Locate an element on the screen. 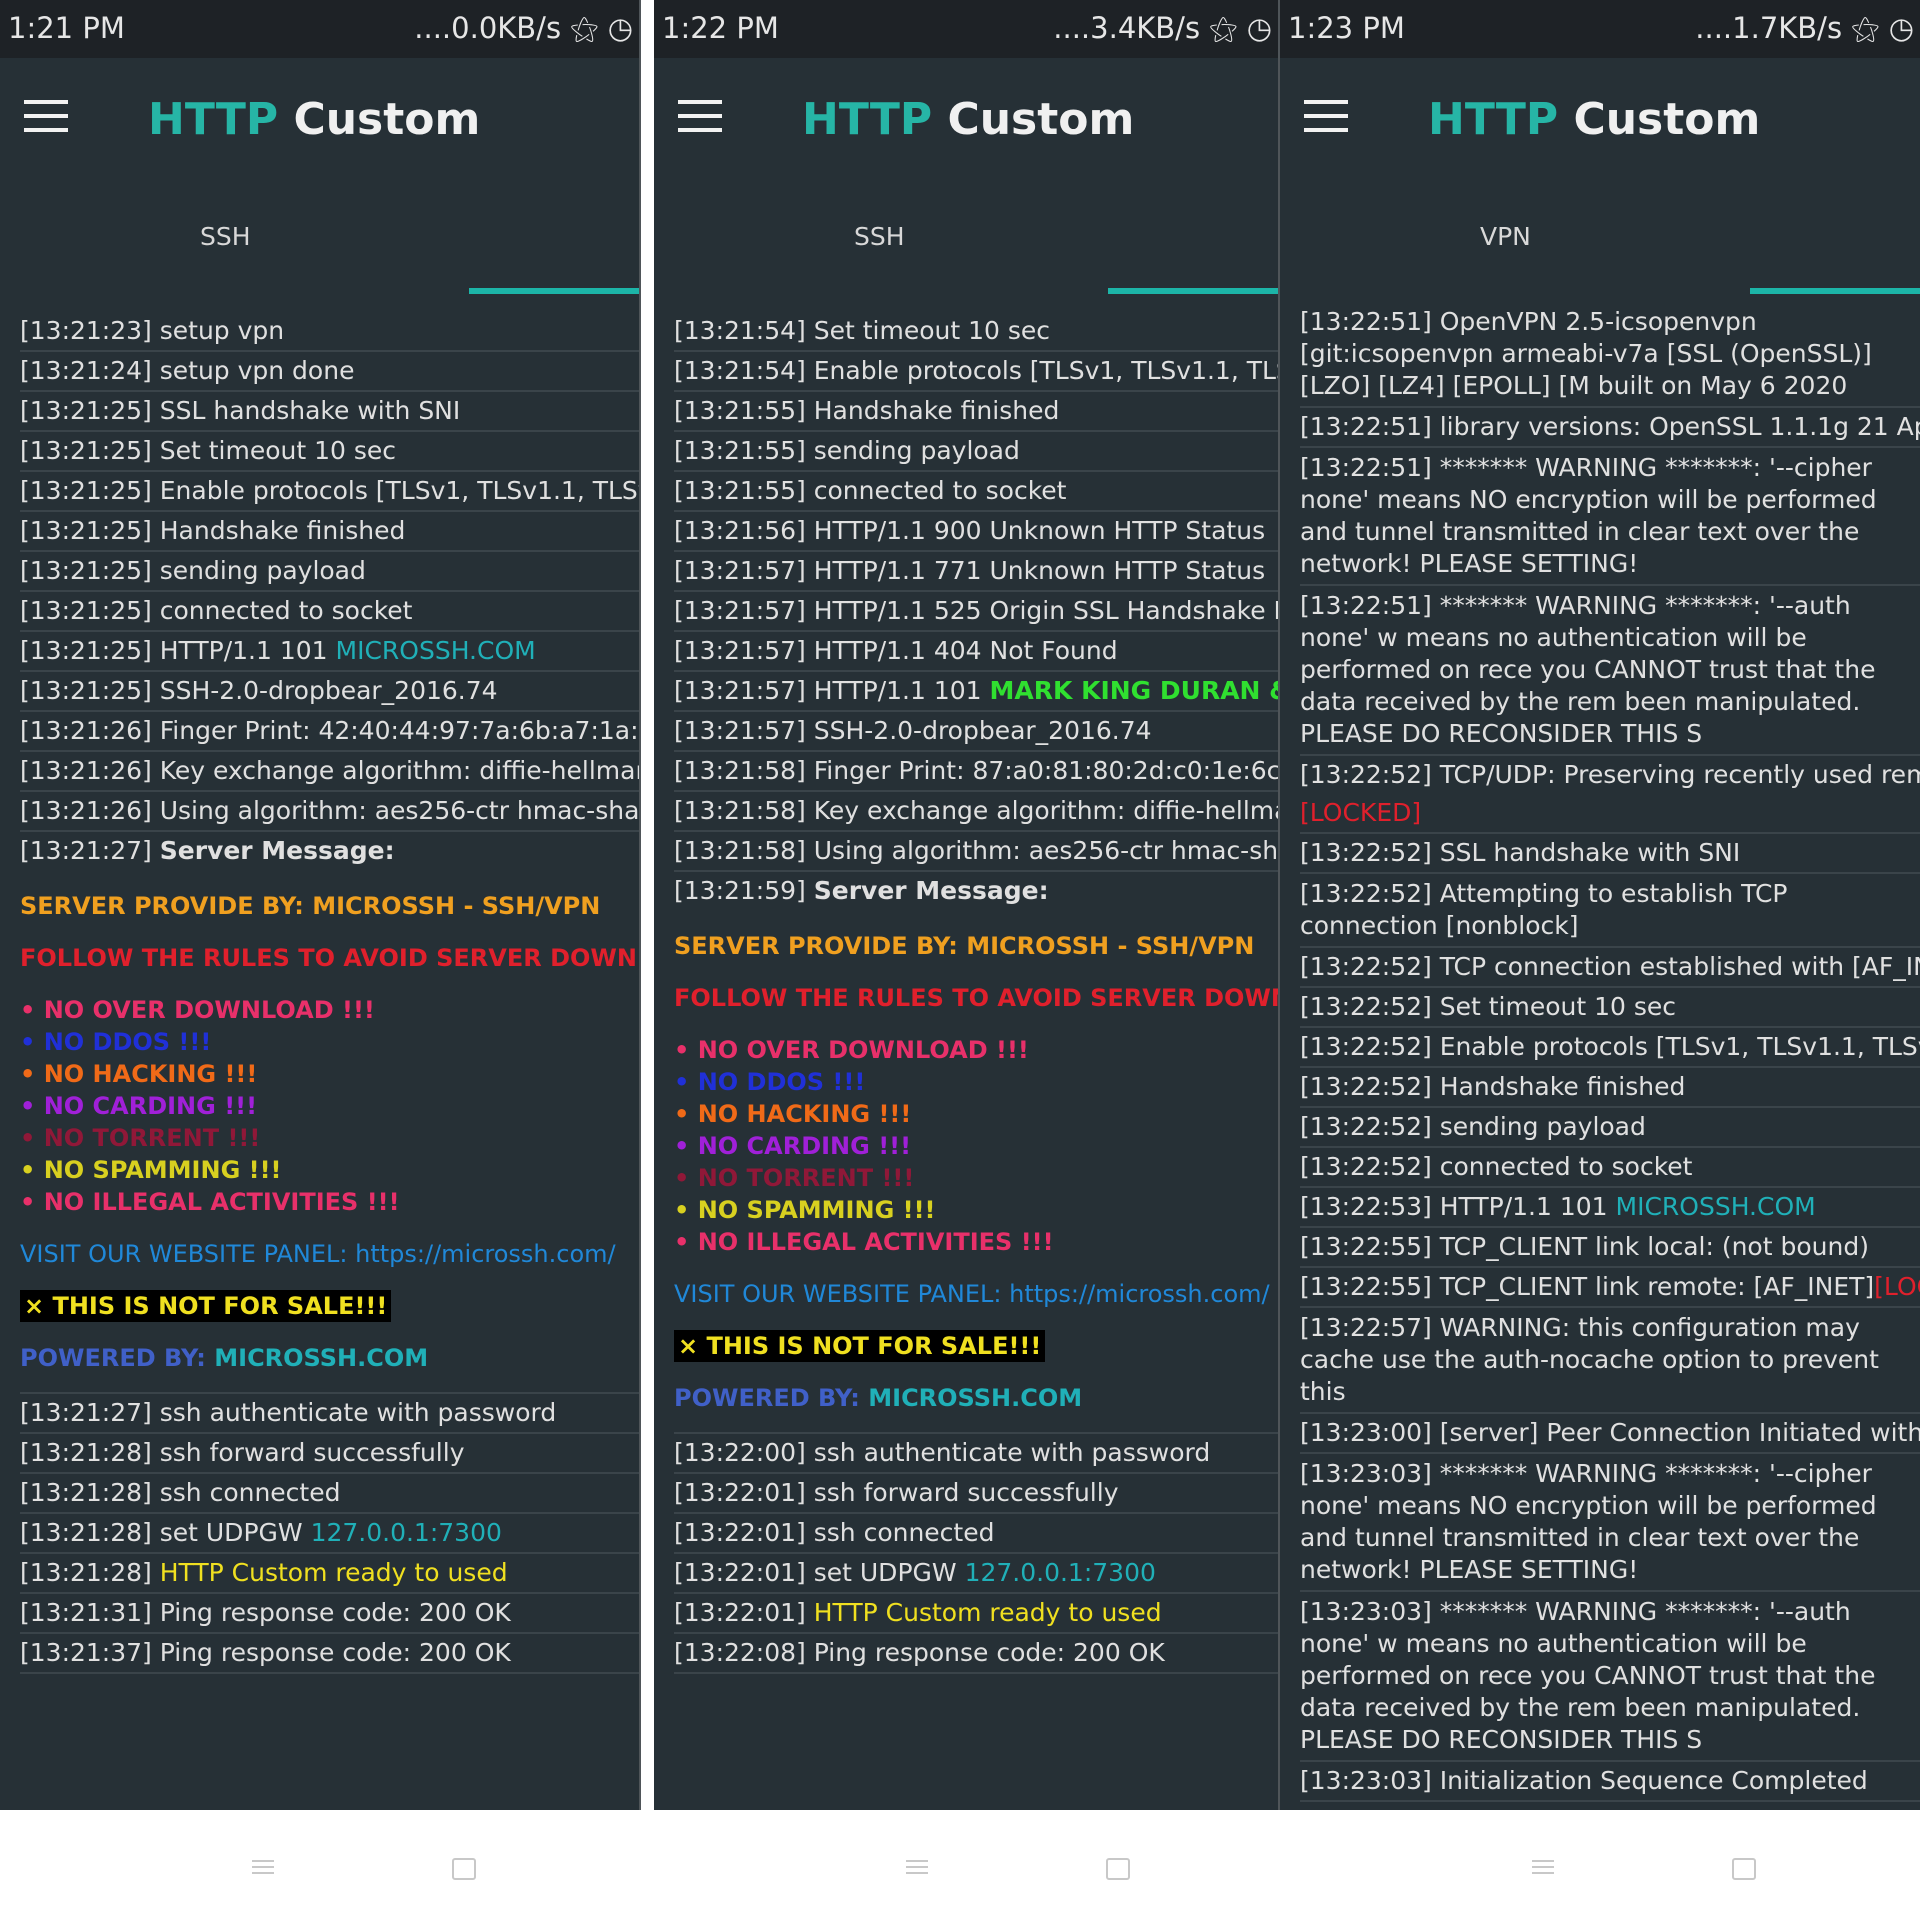 This screenshot has height=1920, width=1920. log-line: [13:21:28] HTTP Custom ready to used is located at coordinates (329, 1574).